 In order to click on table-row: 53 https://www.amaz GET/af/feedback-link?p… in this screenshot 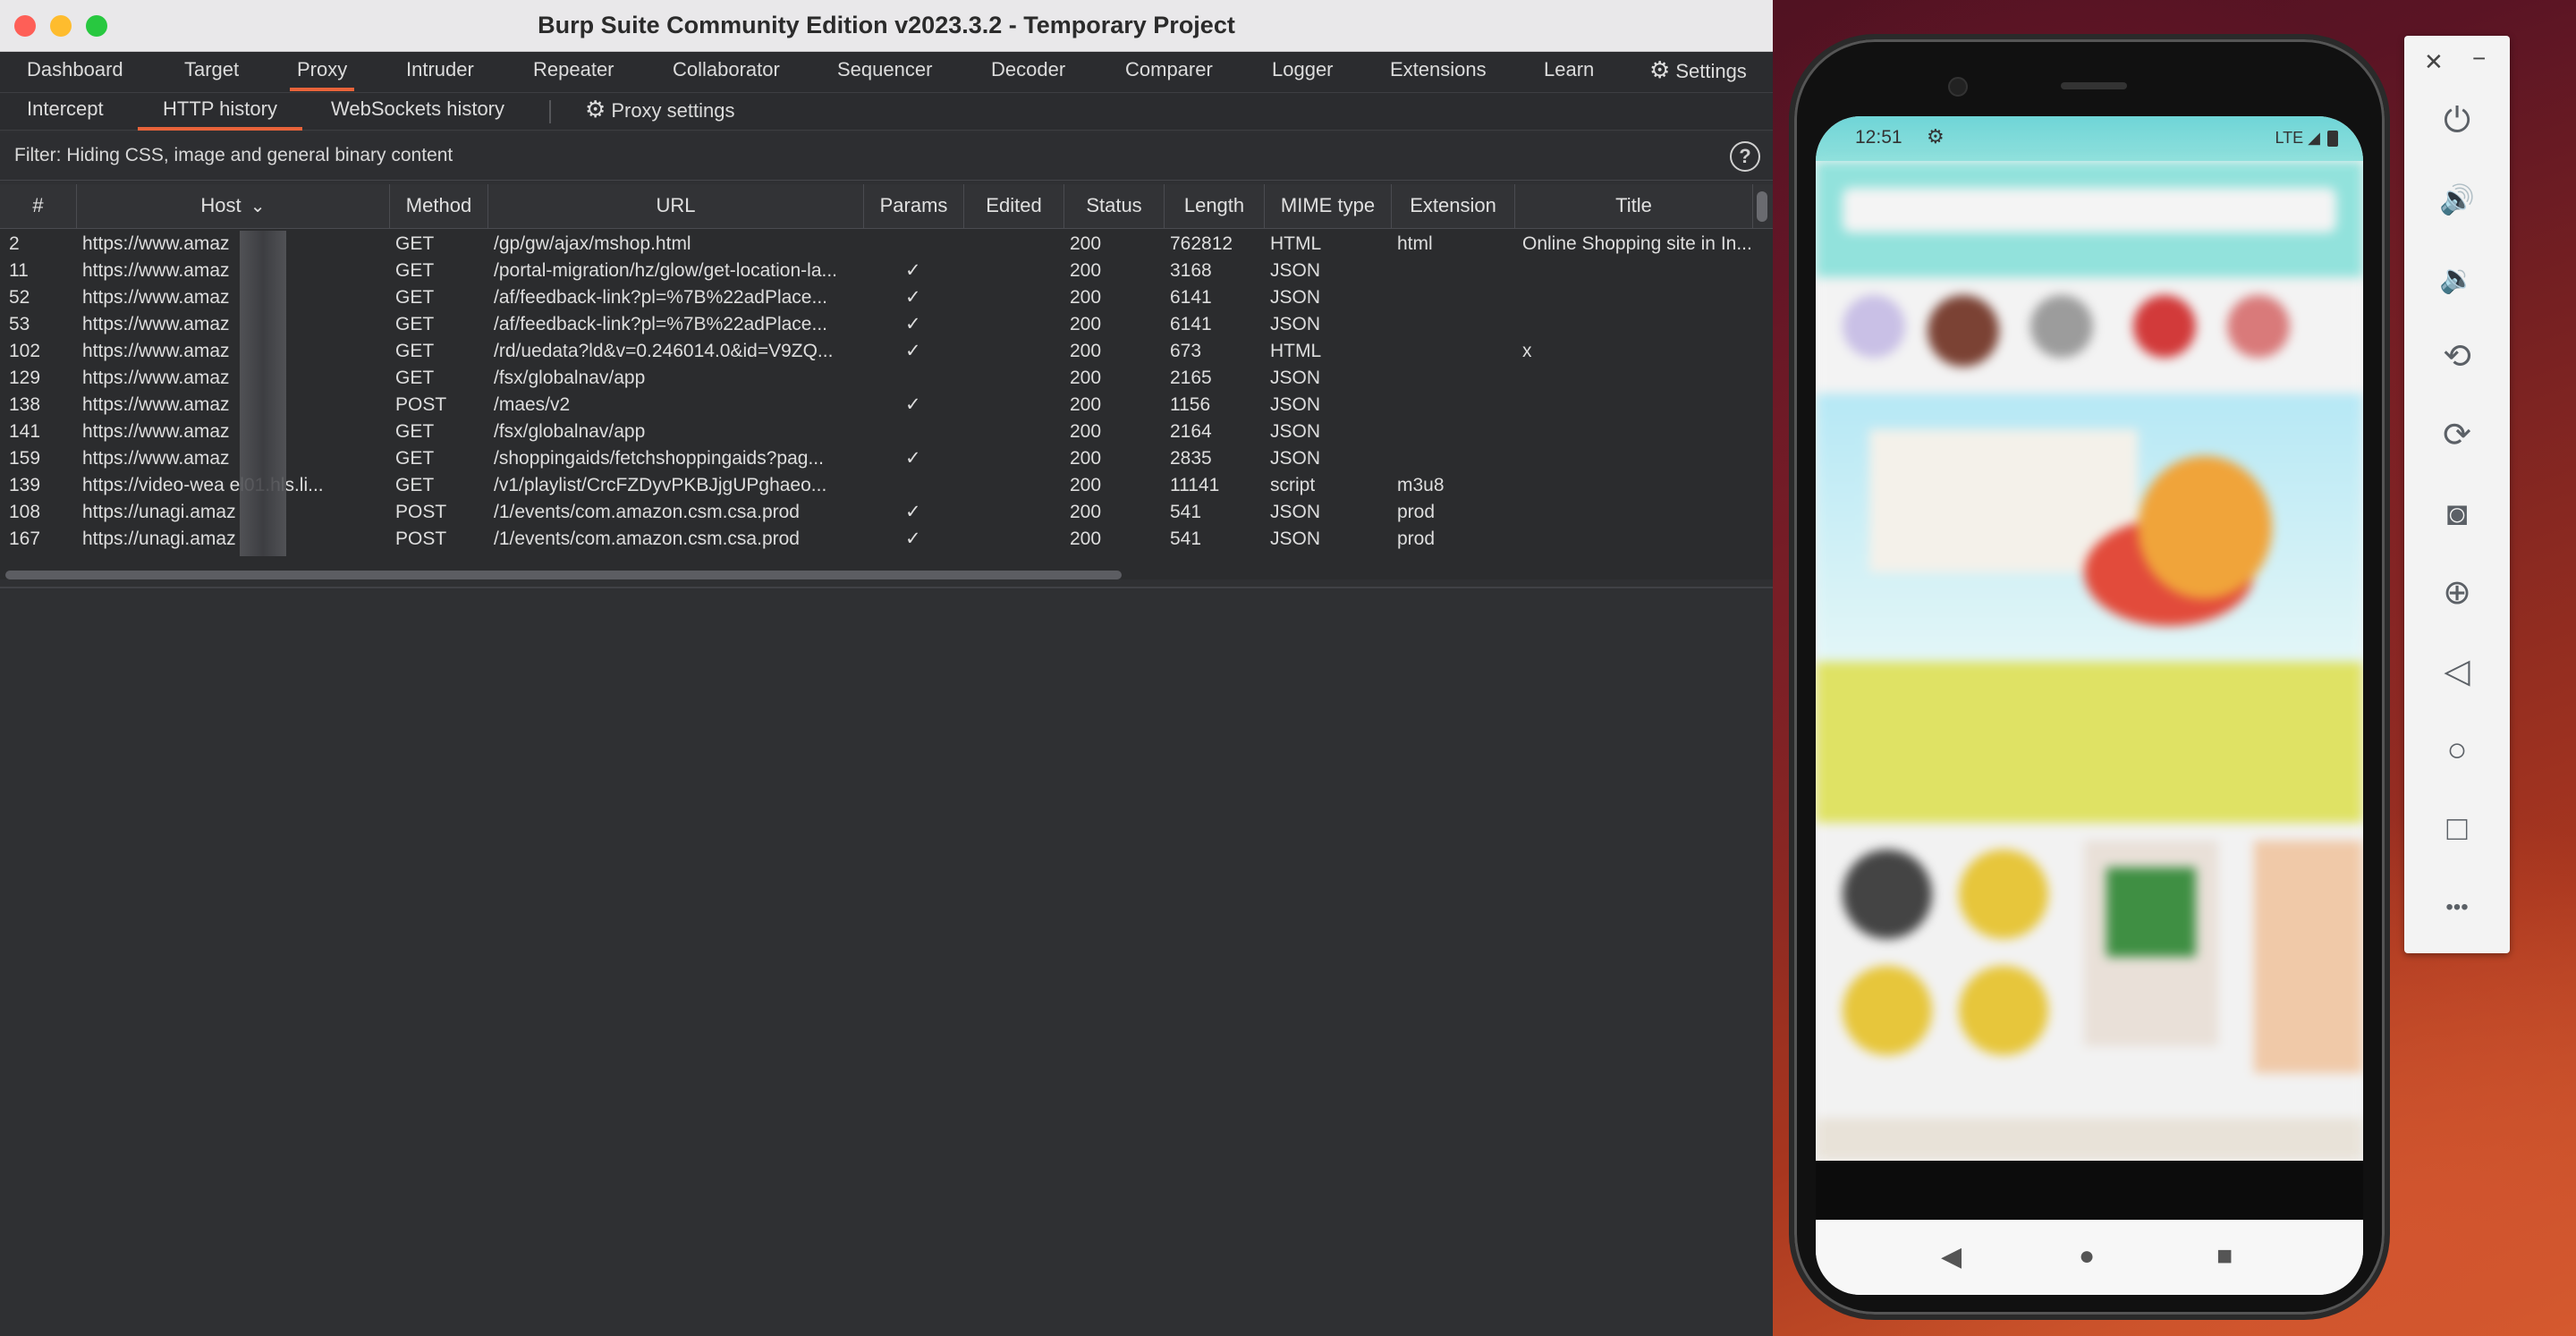, I will do `click(876, 324)`.